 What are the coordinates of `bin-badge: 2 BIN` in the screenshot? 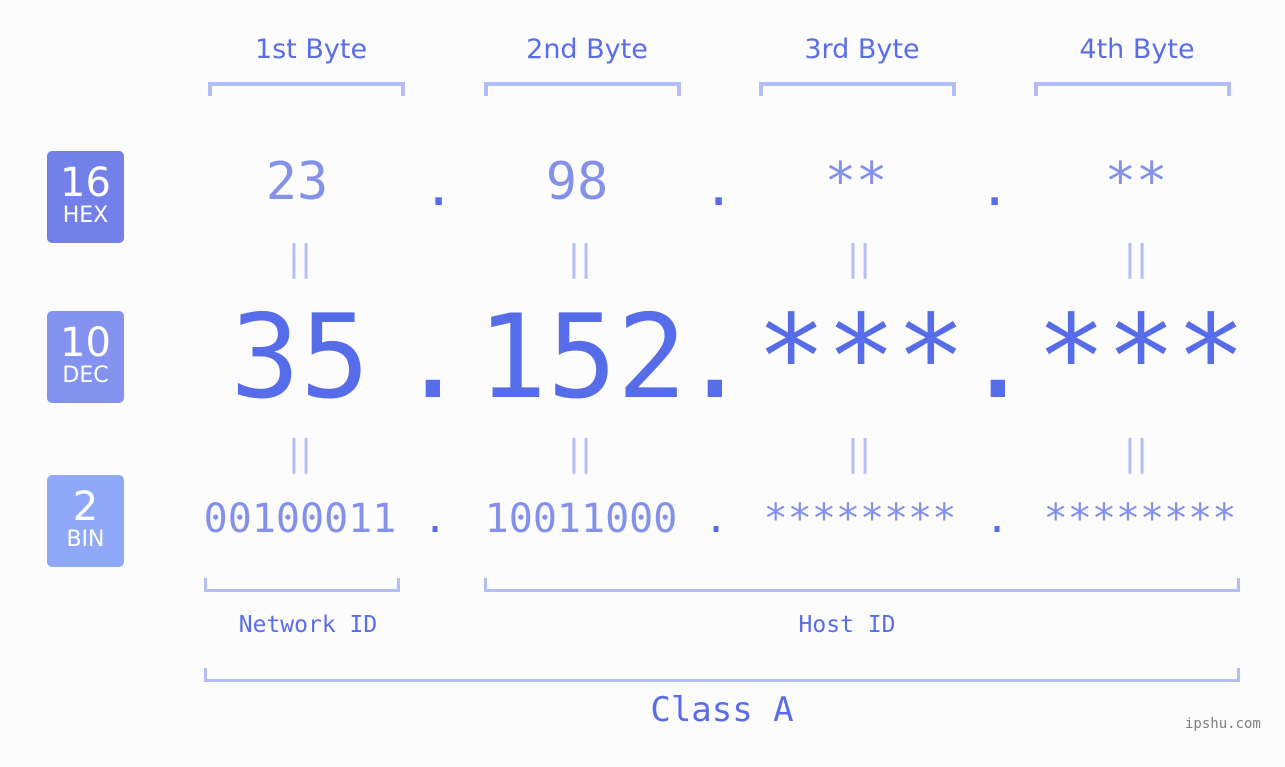 It's located at (85, 521).